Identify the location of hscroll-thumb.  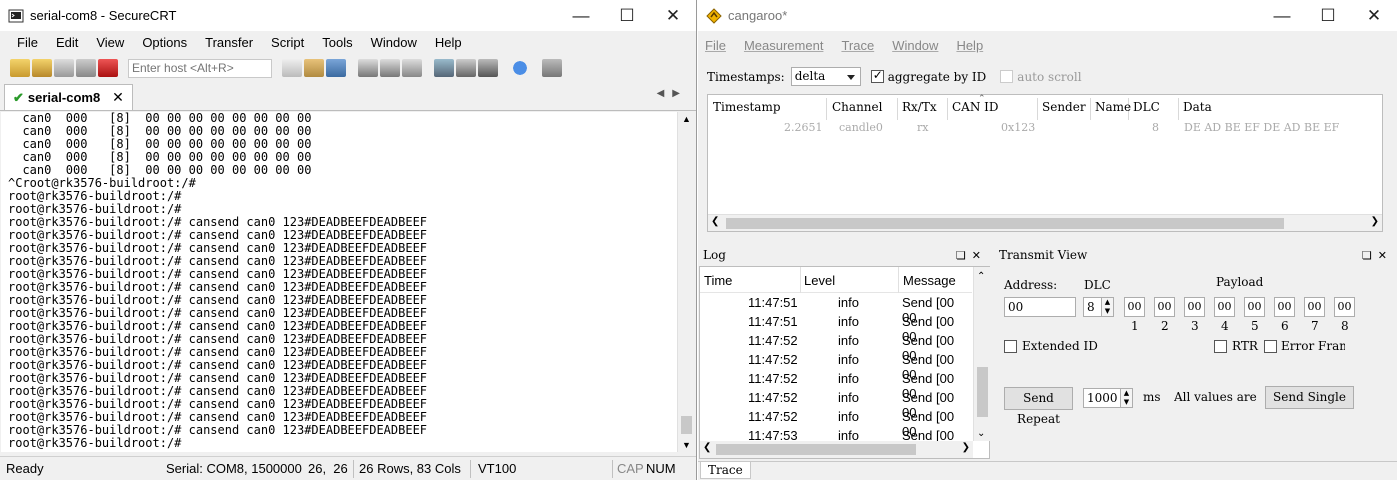
(1005, 223).